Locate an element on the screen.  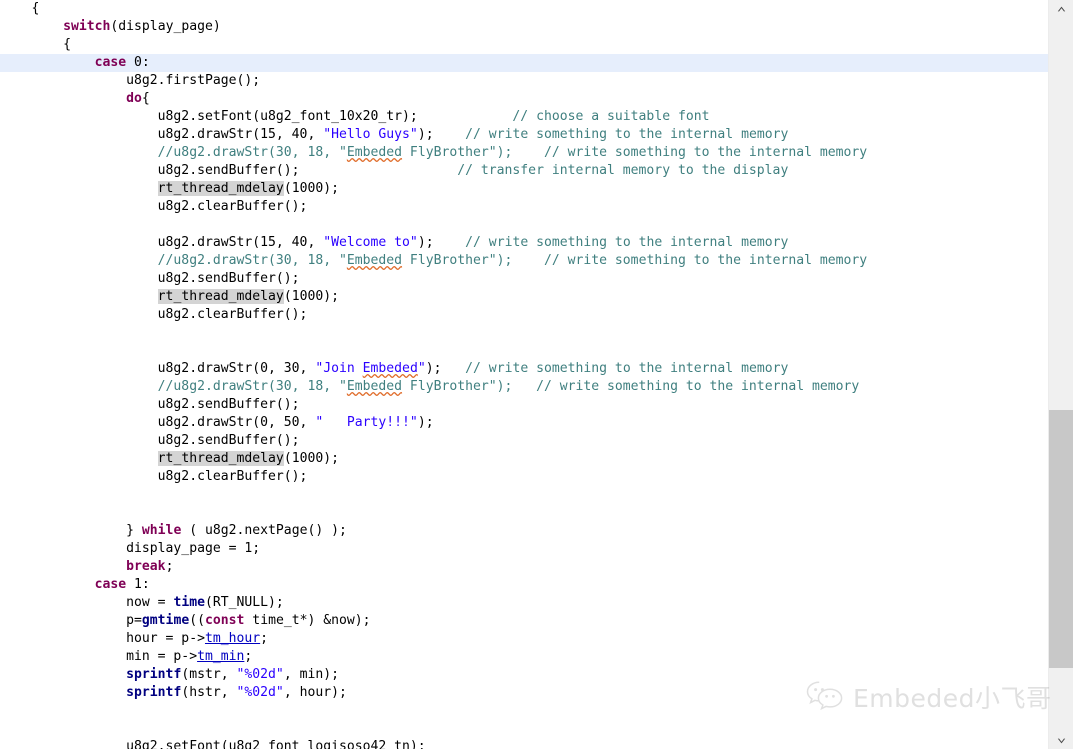
code-line: break; is located at coordinates (524, 567).